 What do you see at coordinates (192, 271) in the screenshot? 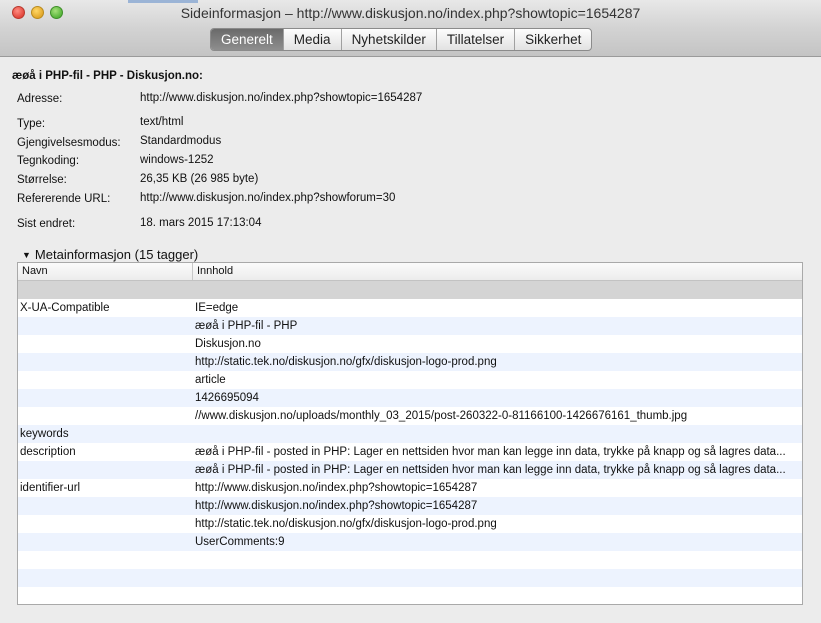
I see `column-divider` at bounding box center [192, 271].